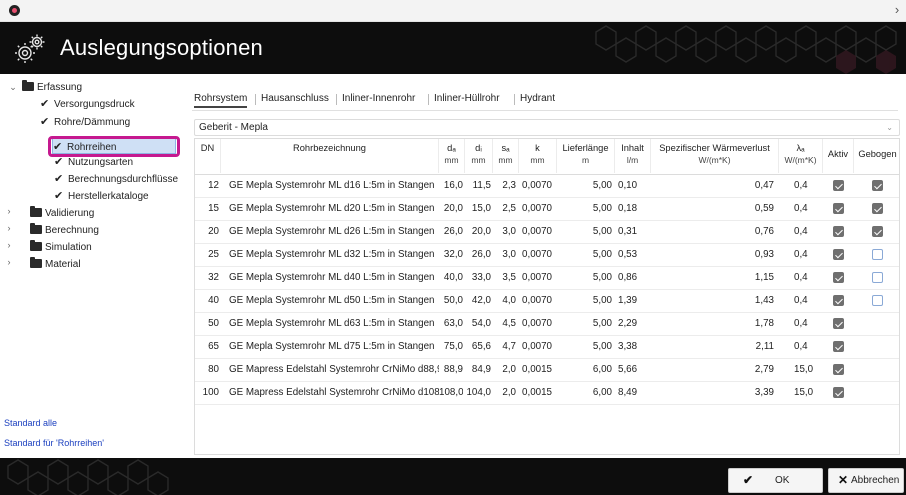 The height and width of the screenshot is (495, 906). What do you see at coordinates (453, 277) in the screenshot?
I see `cell-da: 40,0` at bounding box center [453, 277].